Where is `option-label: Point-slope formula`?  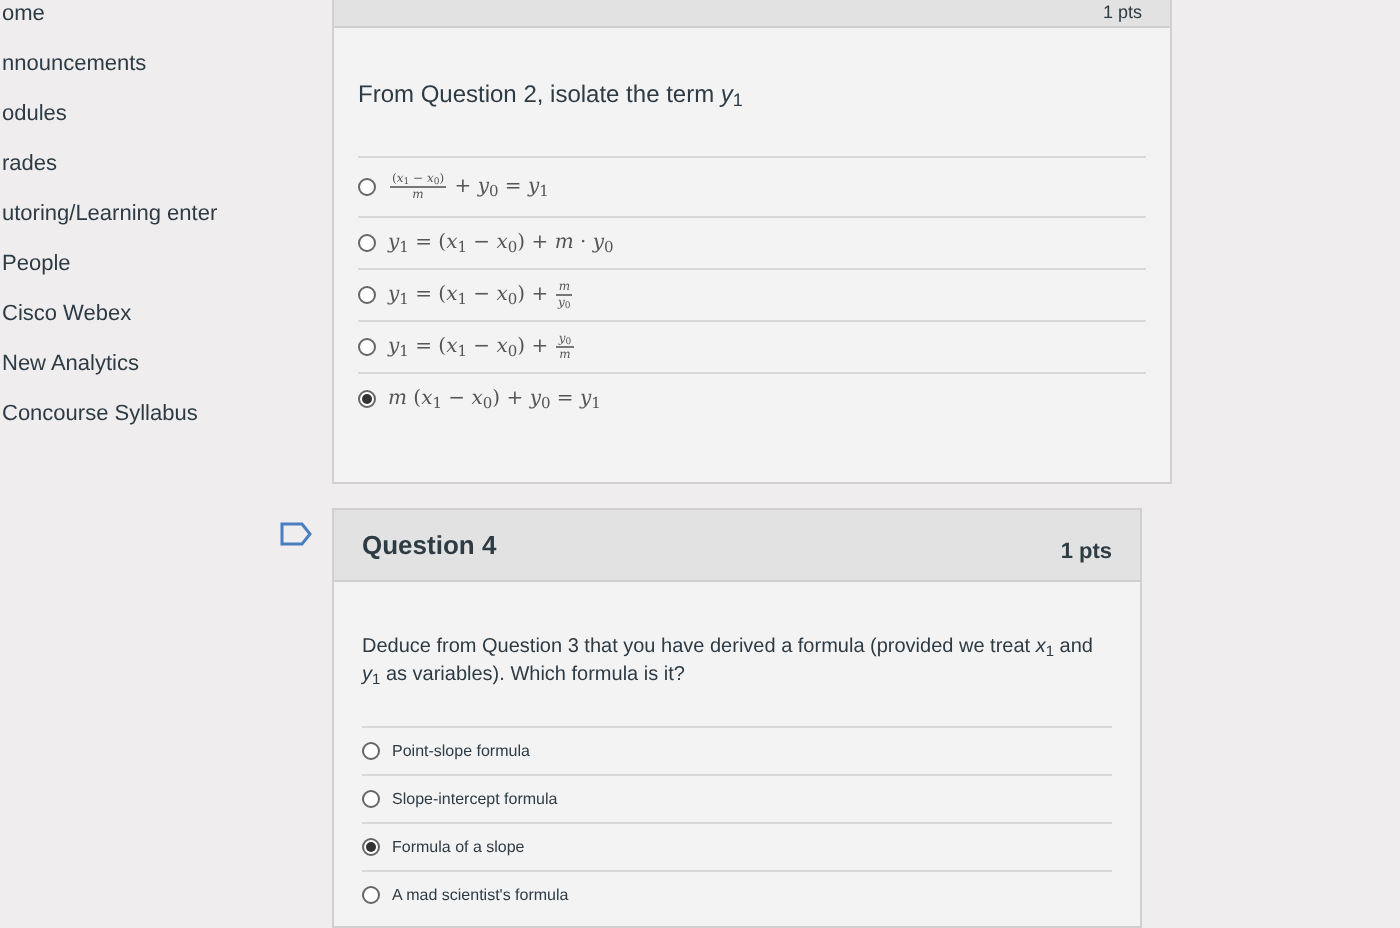 option-label: Point-slope formula is located at coordinates (461, 751).